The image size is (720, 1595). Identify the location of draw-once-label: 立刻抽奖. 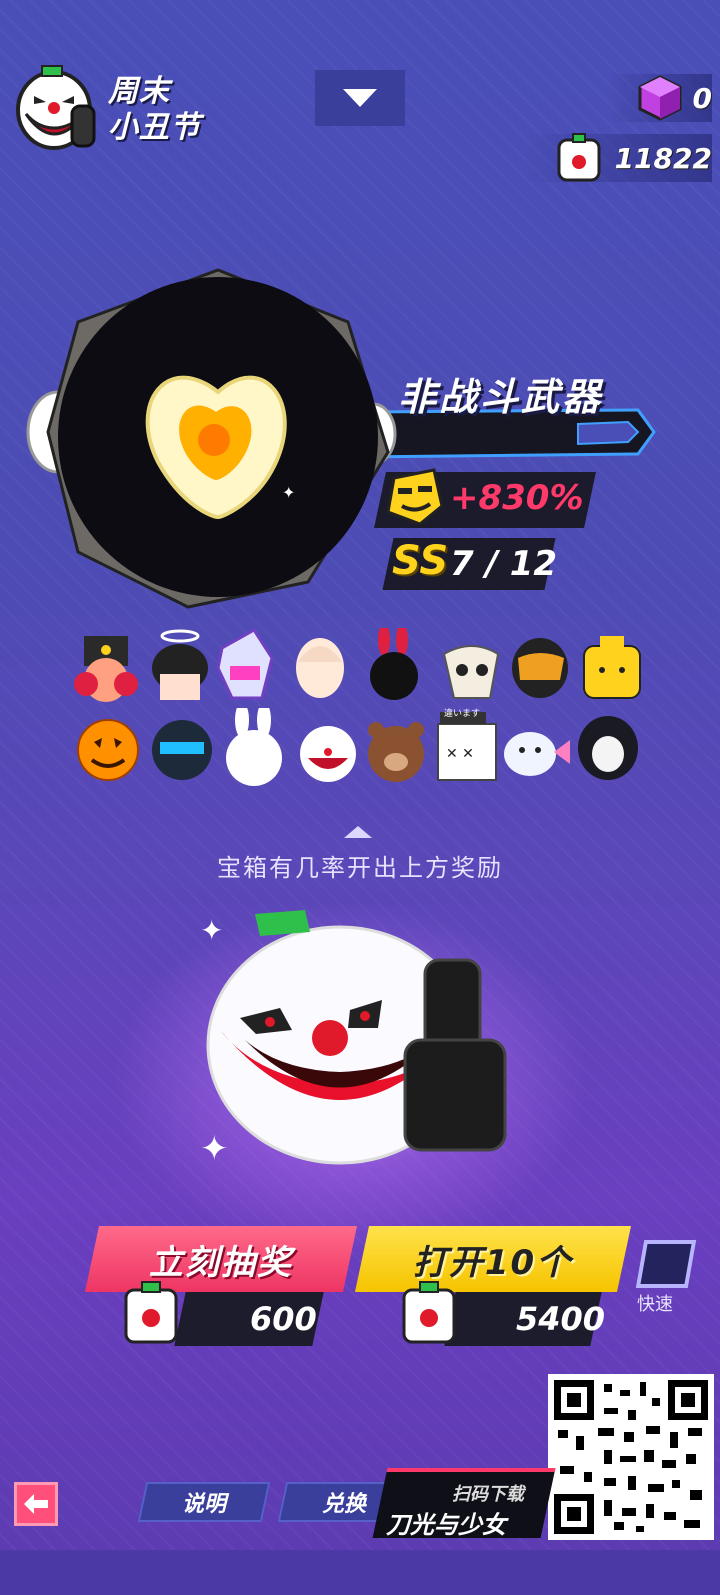
(221, 1262).